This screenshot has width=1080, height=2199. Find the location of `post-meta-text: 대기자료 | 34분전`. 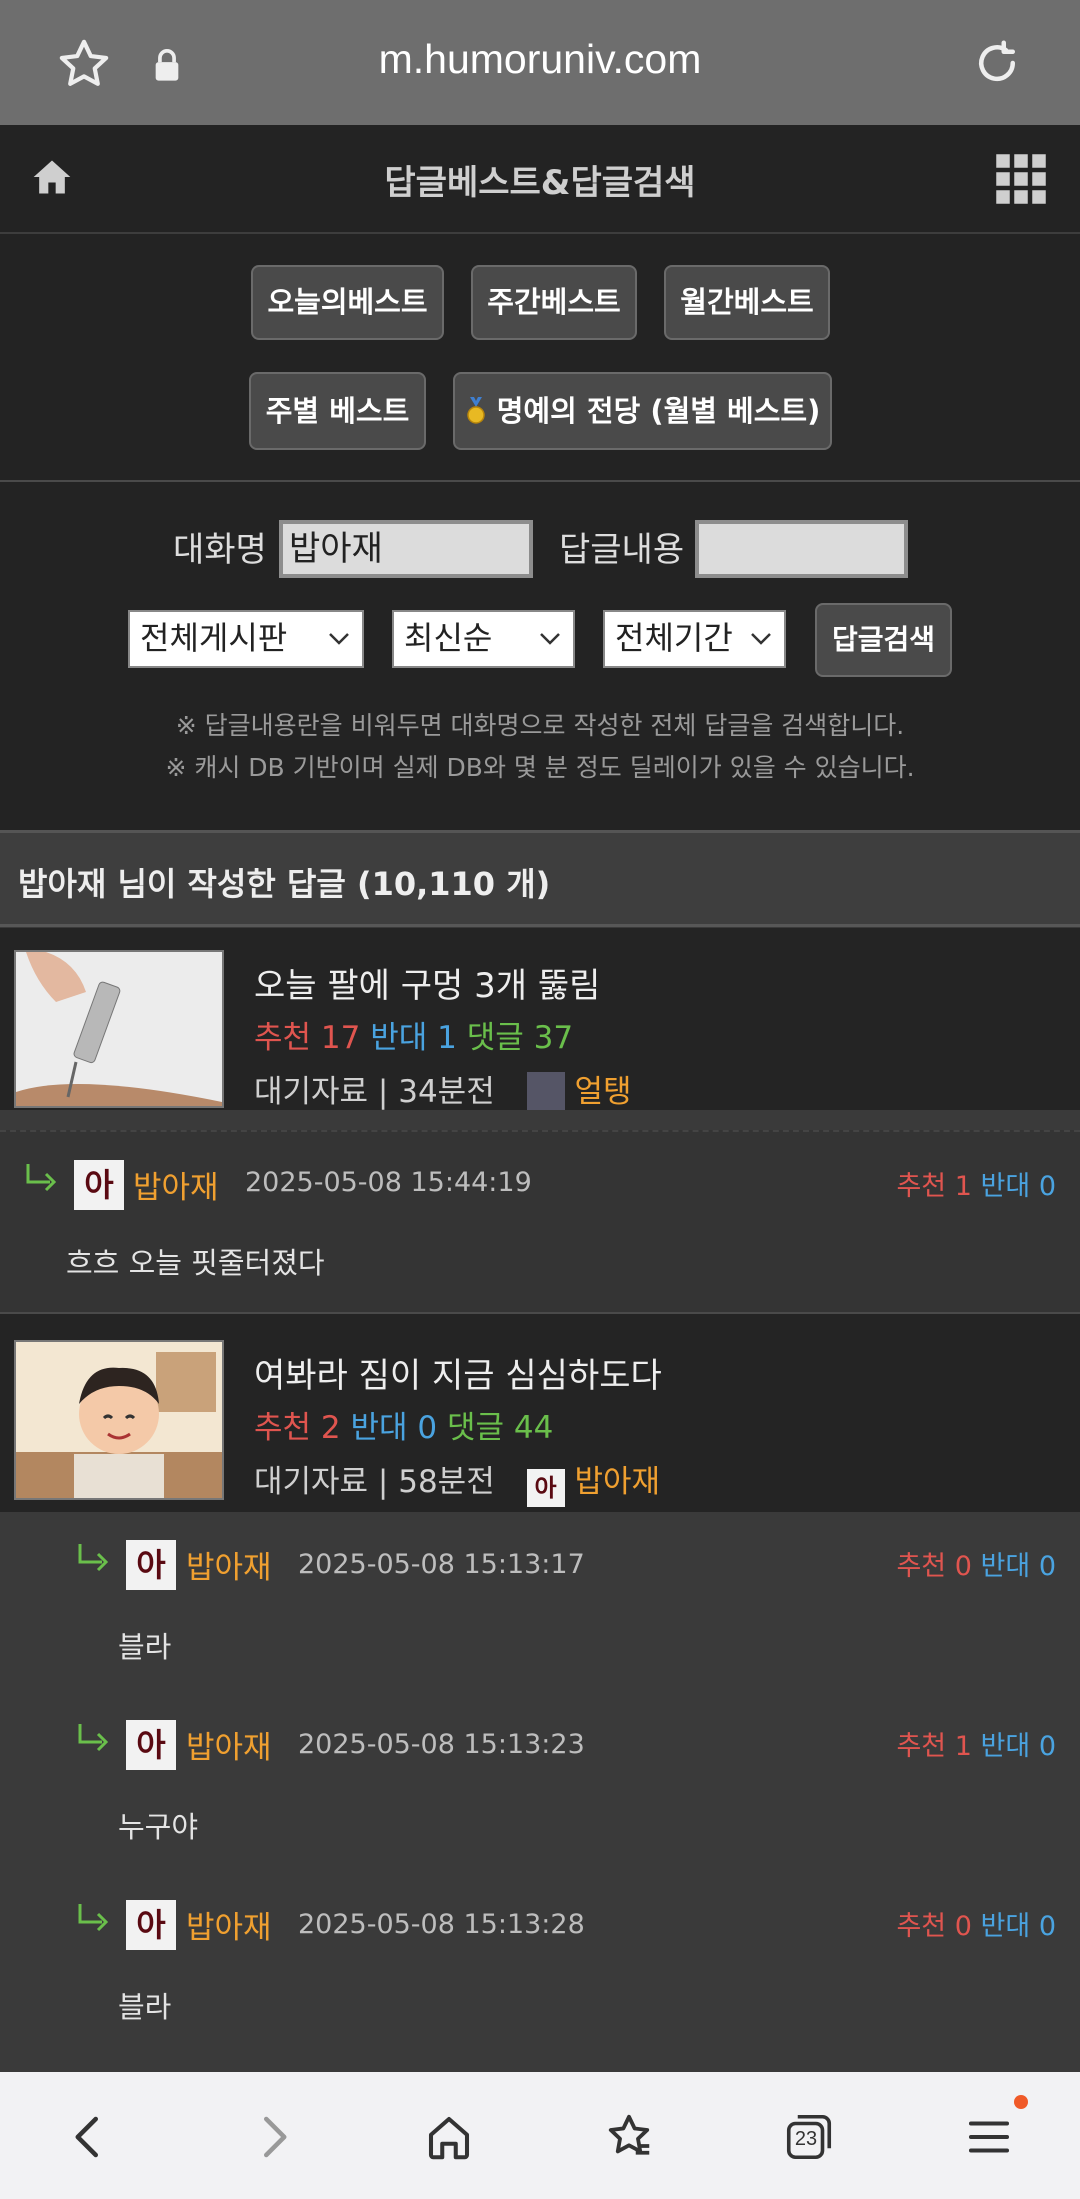

post-meta-text: 대기자료 | 34분전 is located at coordinates (374, 1092).